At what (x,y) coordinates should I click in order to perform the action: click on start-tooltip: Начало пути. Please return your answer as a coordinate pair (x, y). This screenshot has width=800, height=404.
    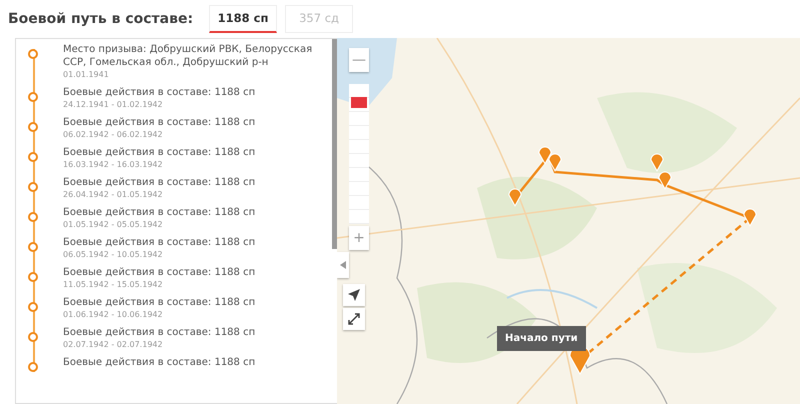
    Looking at the image, I should click on (541, 338).